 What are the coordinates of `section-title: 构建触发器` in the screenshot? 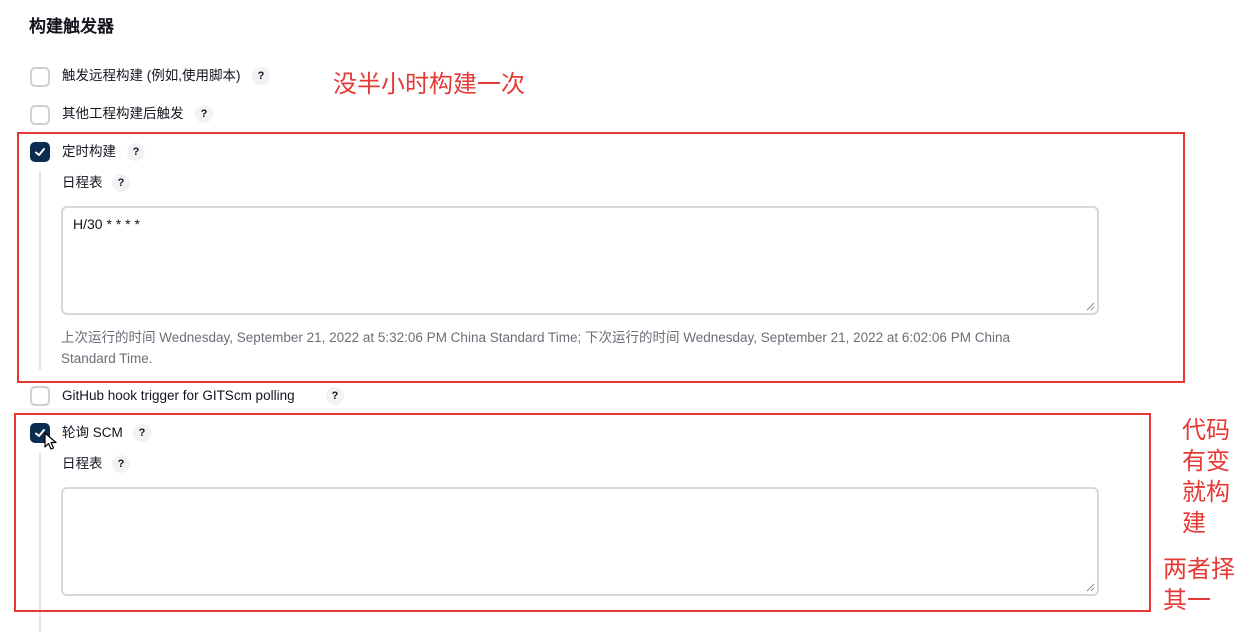 It's located at (71, 26).